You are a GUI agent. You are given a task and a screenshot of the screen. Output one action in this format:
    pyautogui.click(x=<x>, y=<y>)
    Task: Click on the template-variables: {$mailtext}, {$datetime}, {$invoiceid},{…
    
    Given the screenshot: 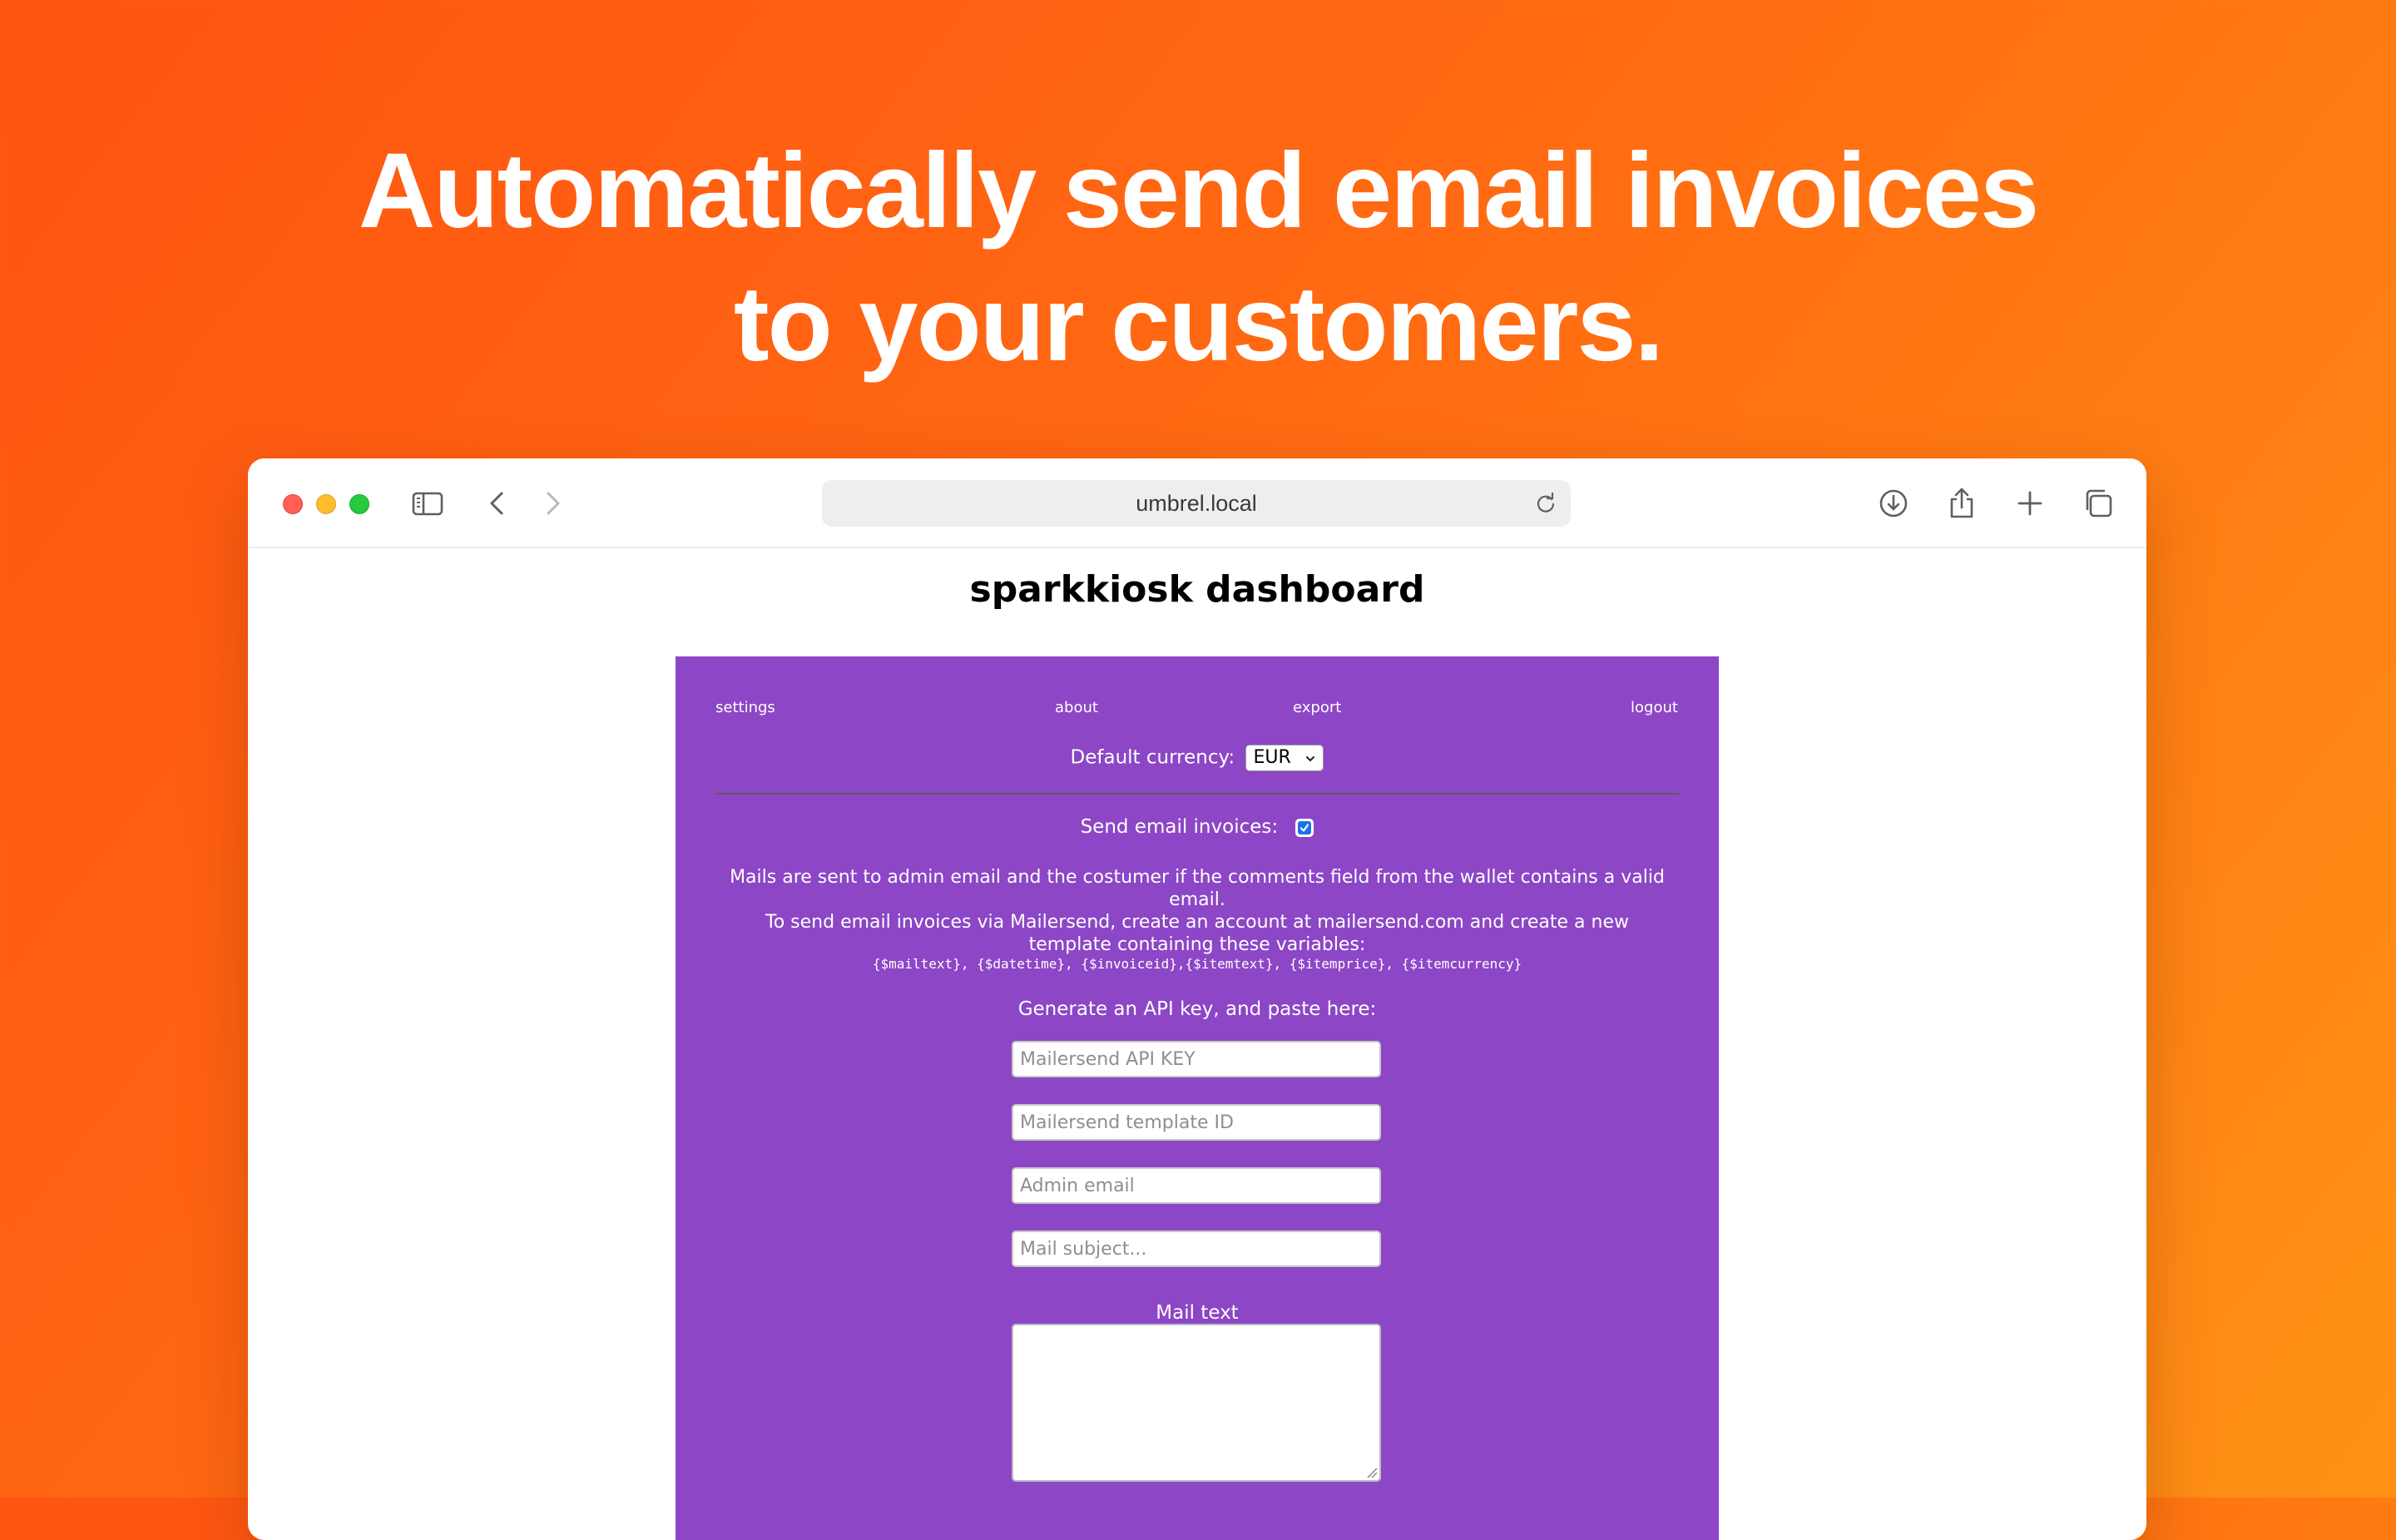 What is the action you would take?
    pyautogui.click(x=1197, y=964)
    